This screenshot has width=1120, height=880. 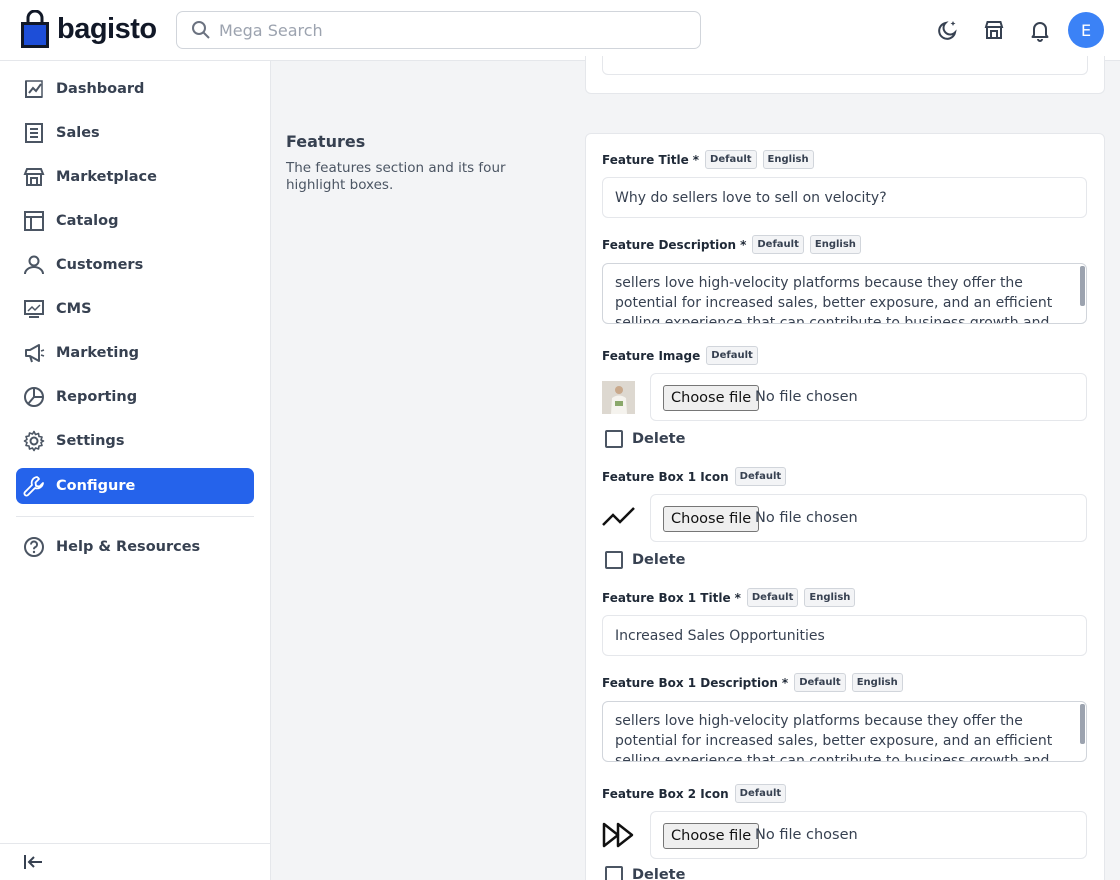 I want to click on sidebar-item-label: Customers, so click(x=100, y=265).